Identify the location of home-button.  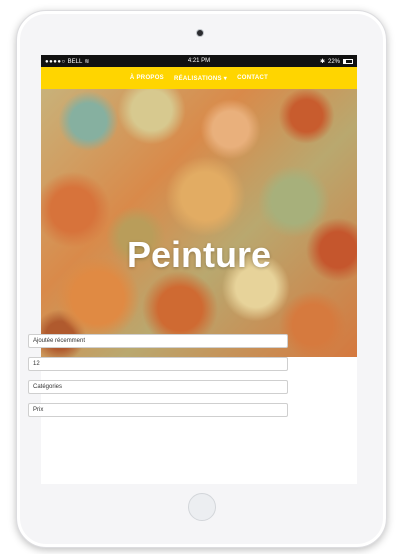
(202, 507).